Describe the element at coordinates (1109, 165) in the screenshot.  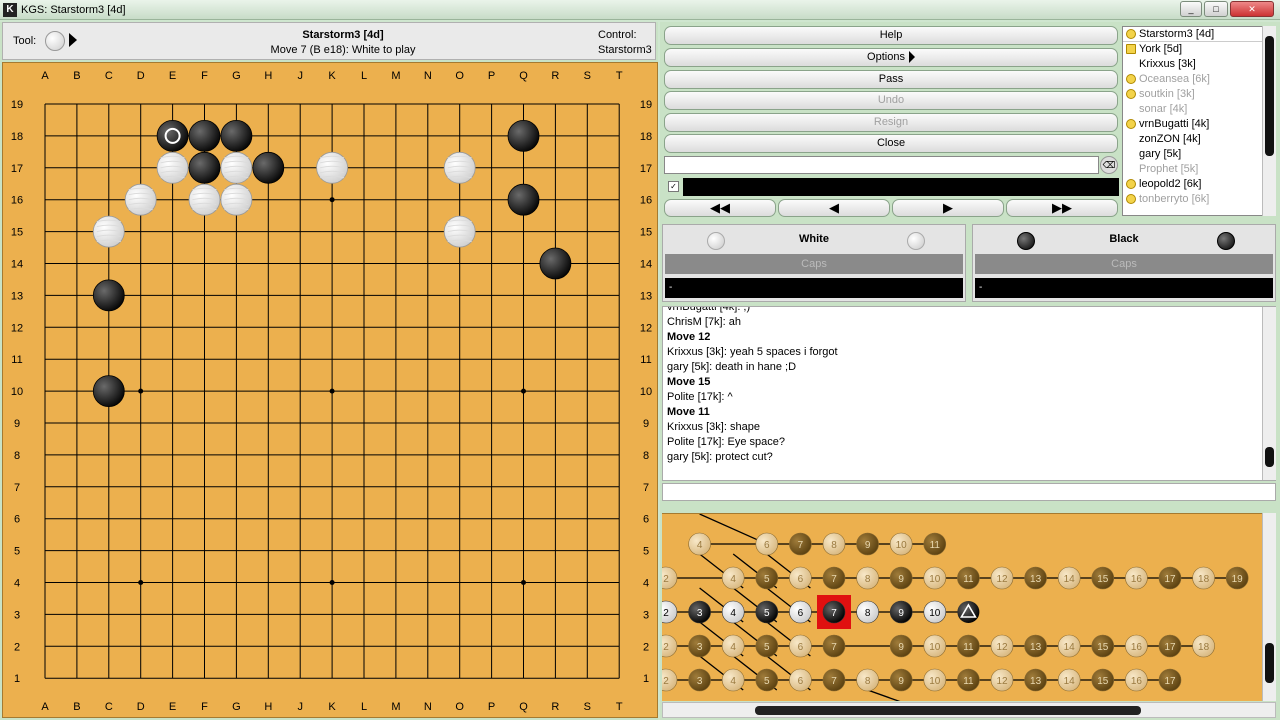
I see `clear-icon: ⌫` at that location.